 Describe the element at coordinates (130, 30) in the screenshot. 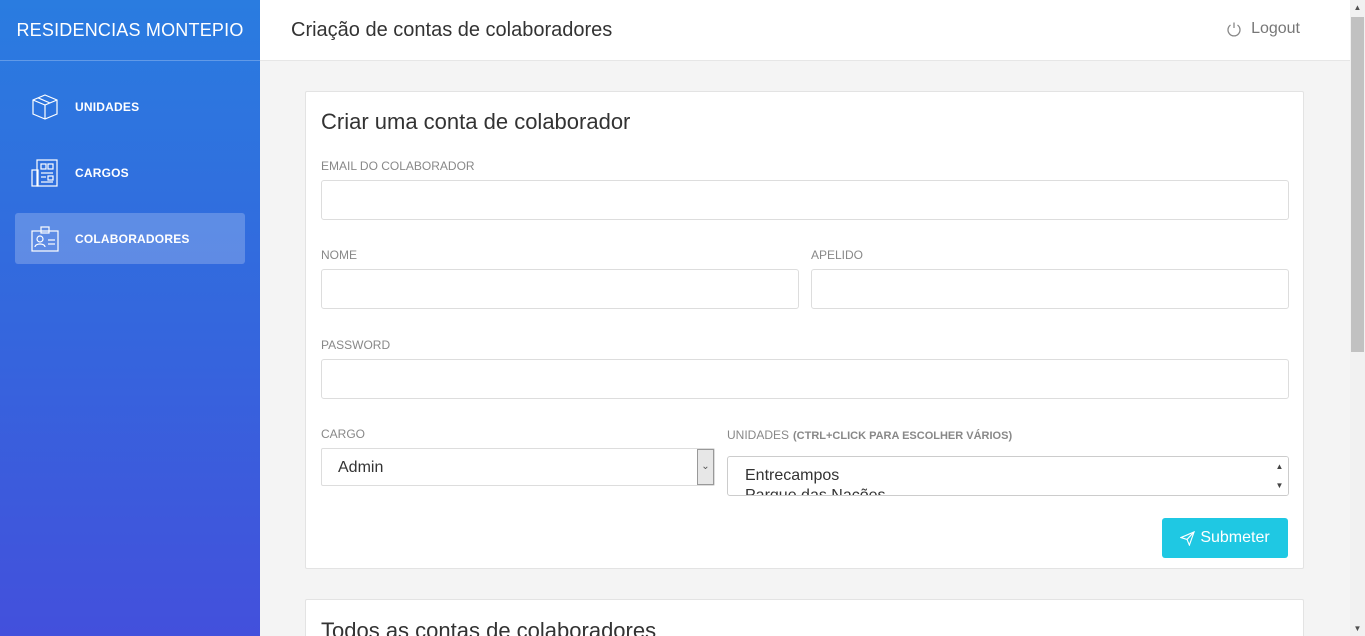

I see `brand-title: RESIDENCIAS MONTEPIO` at that location.